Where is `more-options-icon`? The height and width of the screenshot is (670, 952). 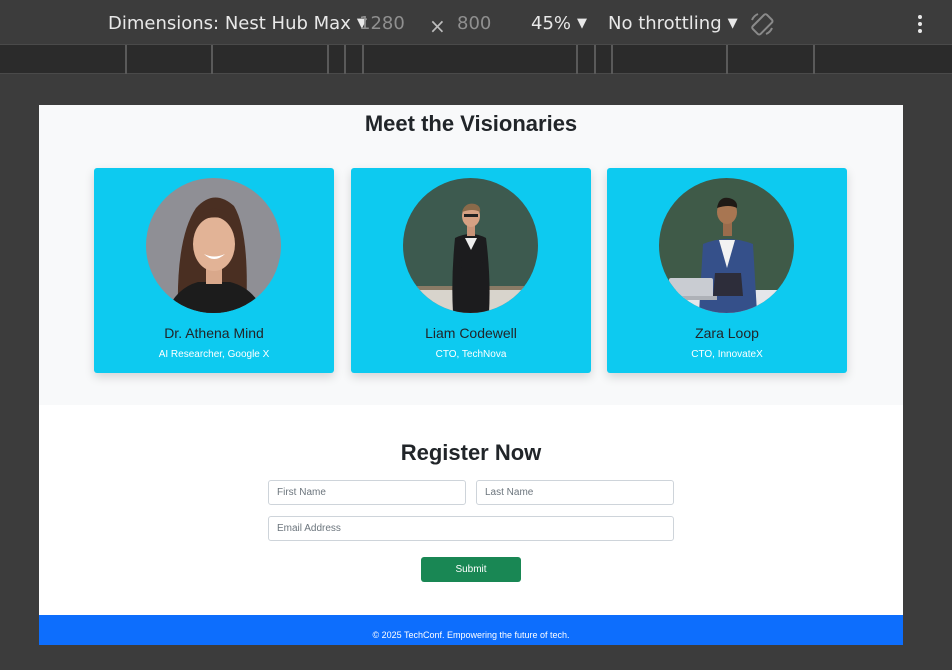
more-options-icon is located at coordinates (920, 24).